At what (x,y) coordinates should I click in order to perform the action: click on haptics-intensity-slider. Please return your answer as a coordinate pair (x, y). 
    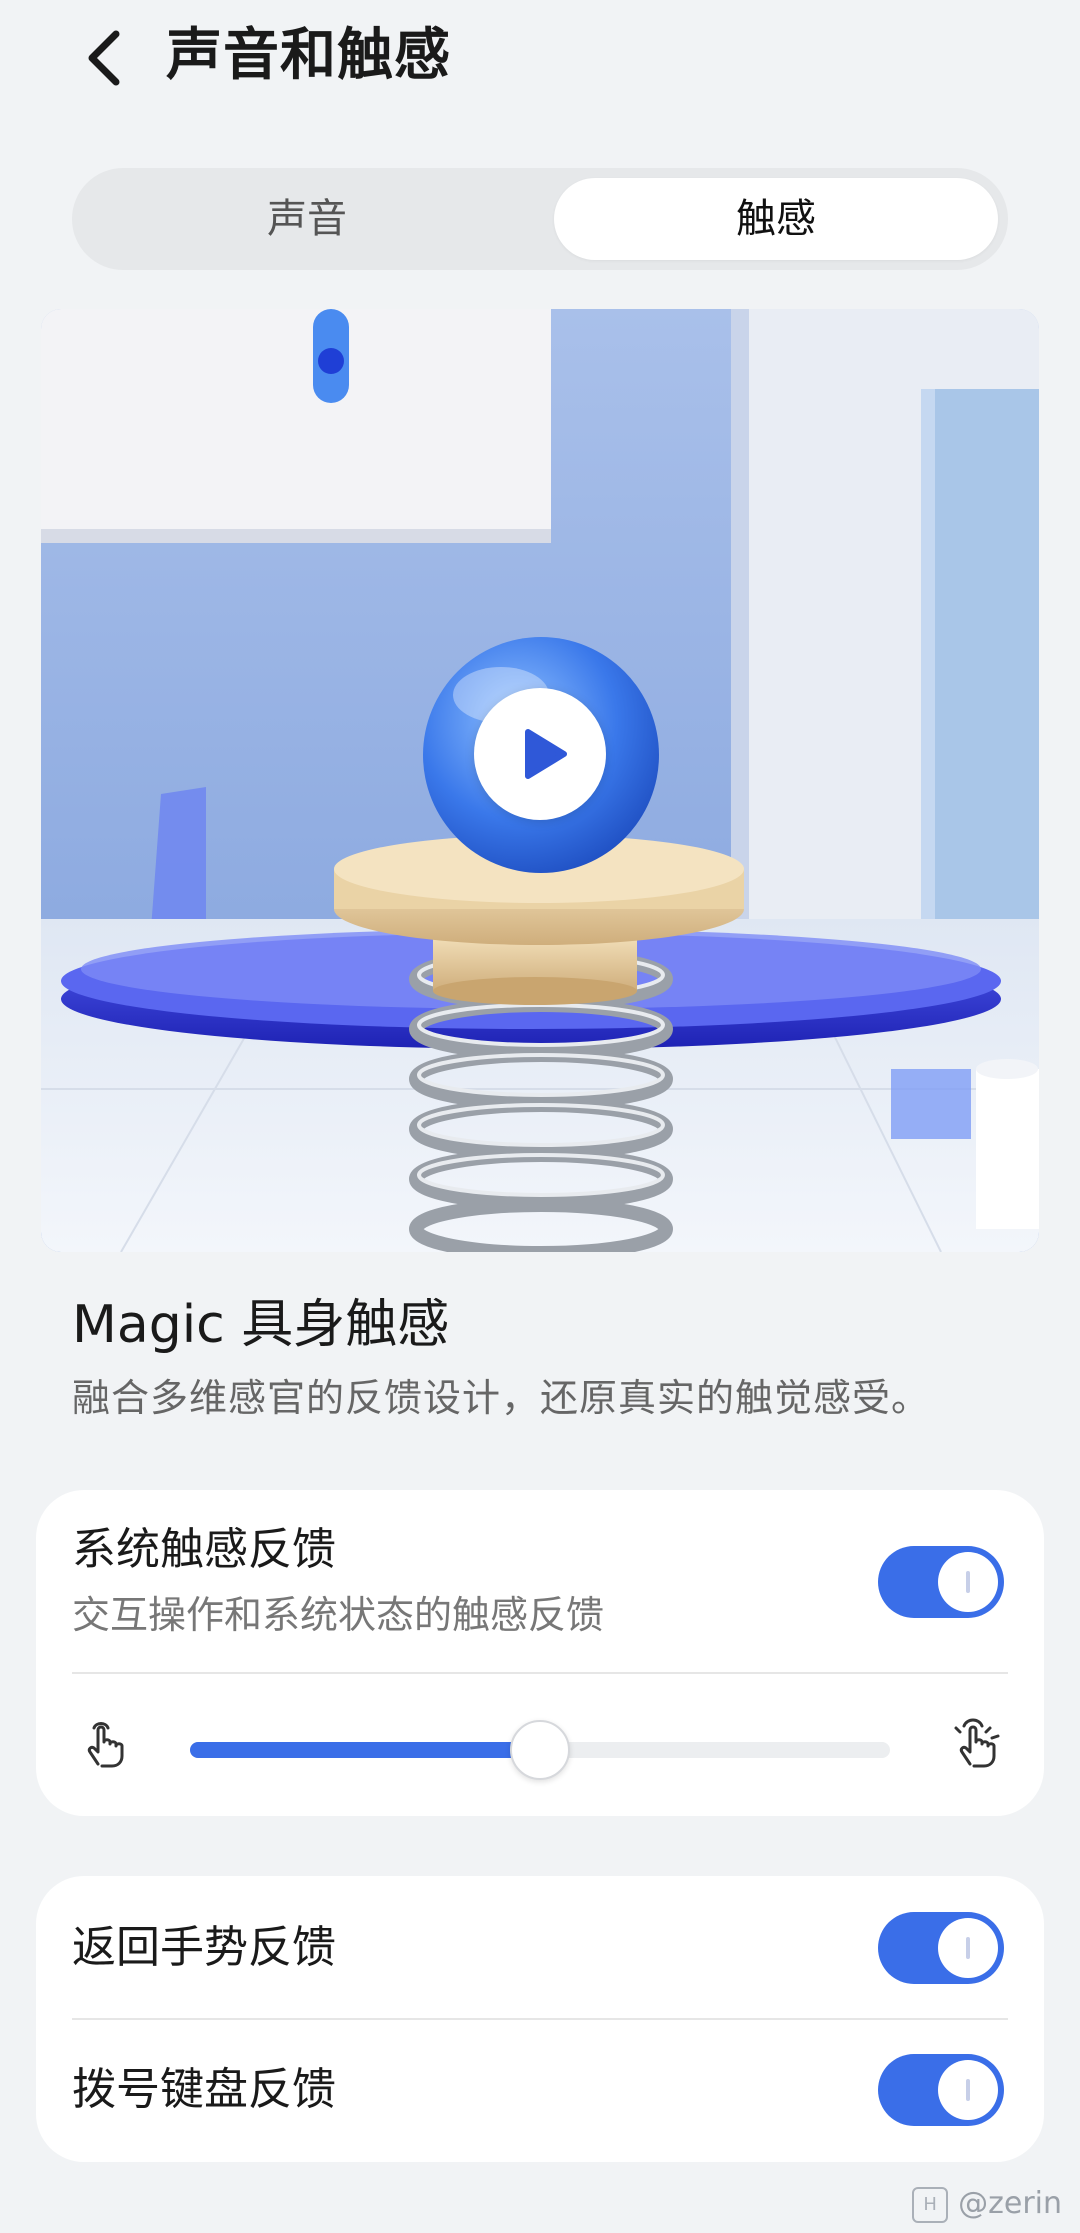
    Looking at the image, I should click on (540, 1750).